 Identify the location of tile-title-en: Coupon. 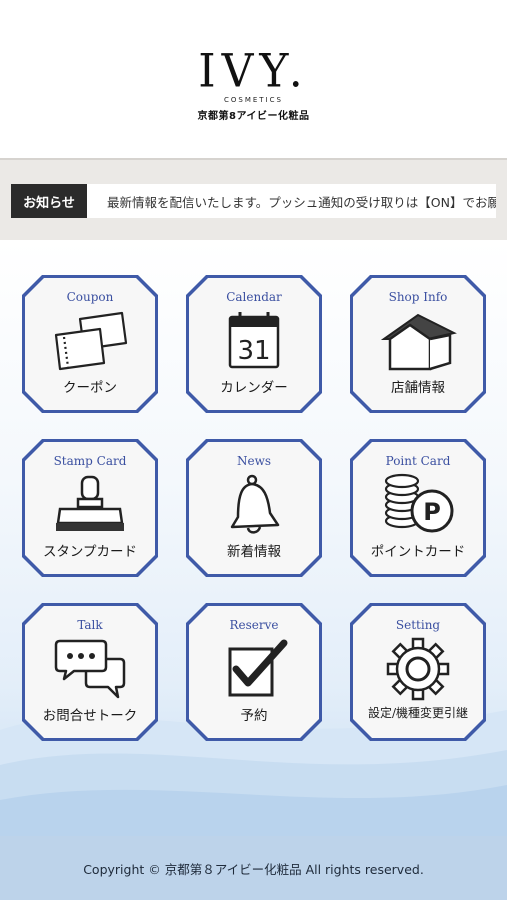
(90, 297).